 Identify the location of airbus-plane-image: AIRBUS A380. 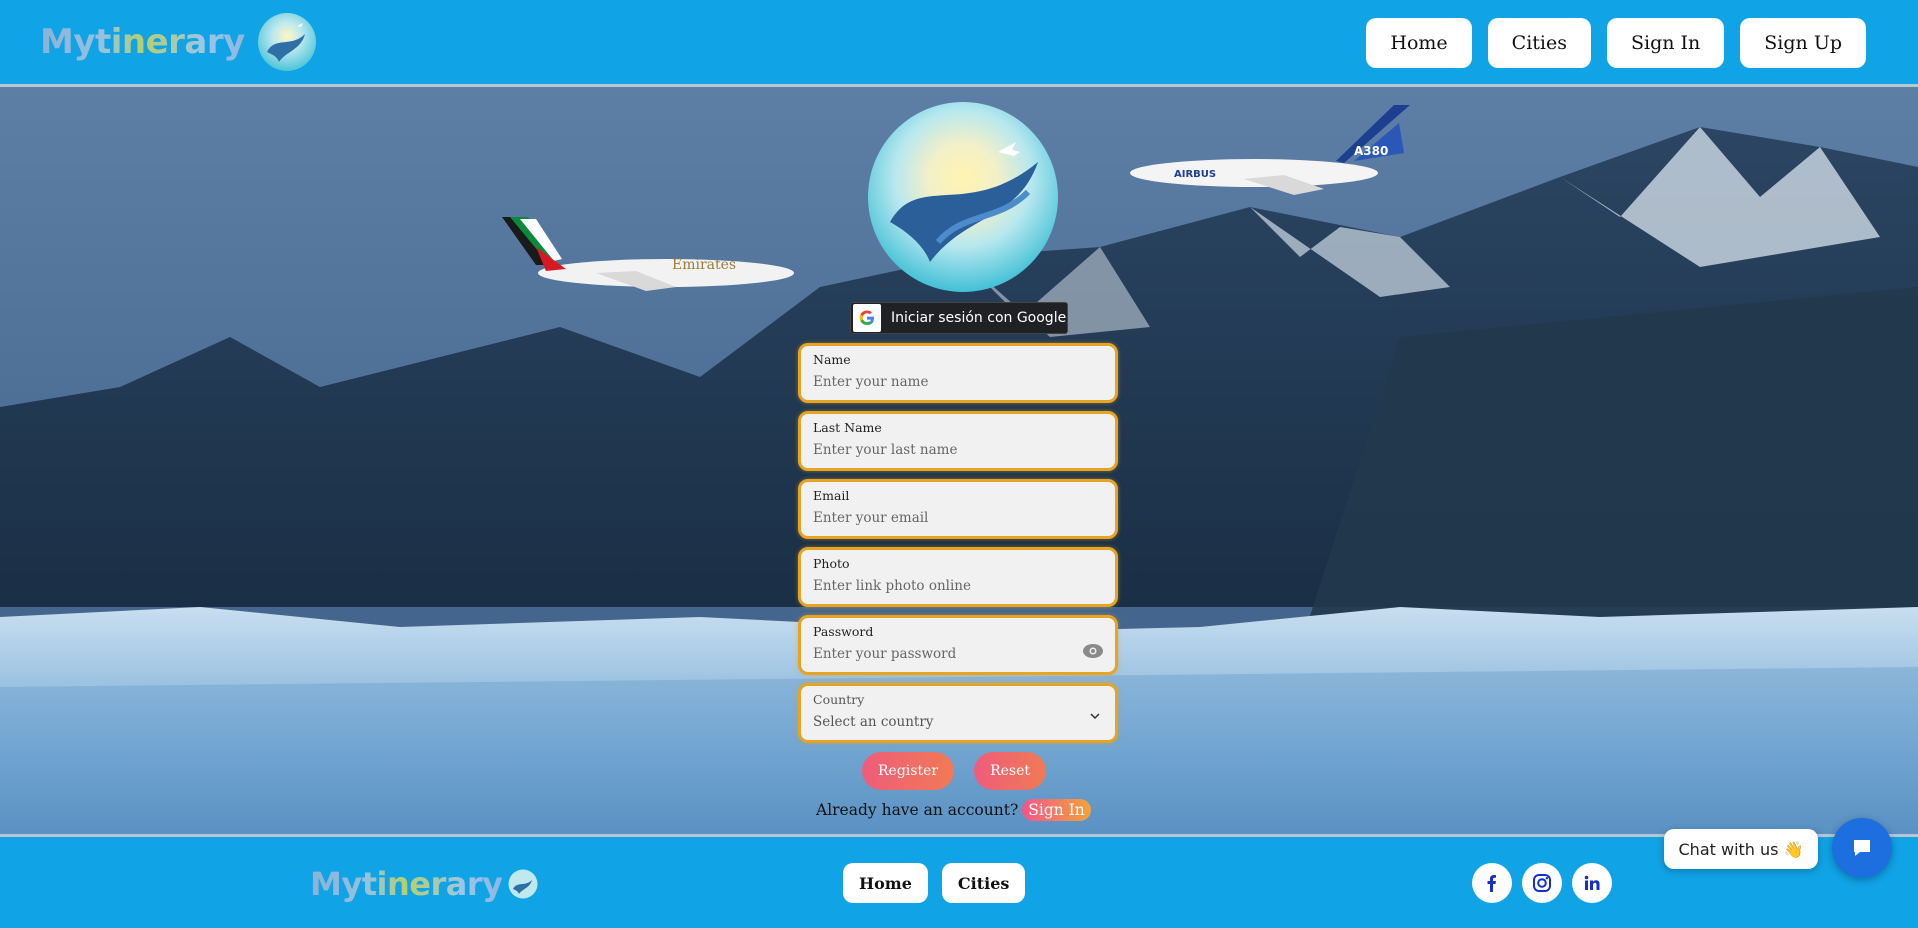
(1270, 150).